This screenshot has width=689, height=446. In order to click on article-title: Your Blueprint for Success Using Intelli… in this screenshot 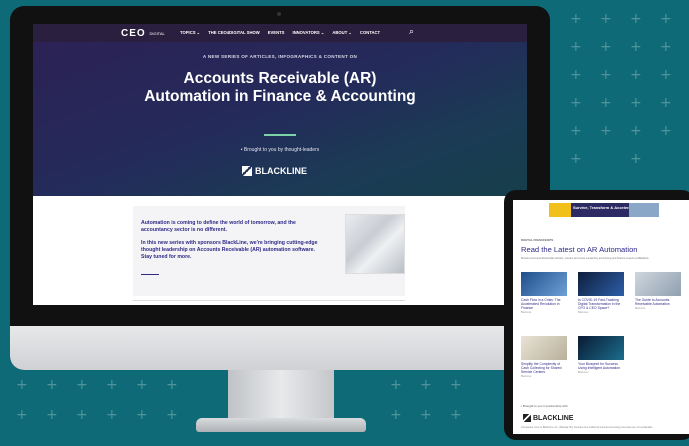, I will do `click(599, 366)`.